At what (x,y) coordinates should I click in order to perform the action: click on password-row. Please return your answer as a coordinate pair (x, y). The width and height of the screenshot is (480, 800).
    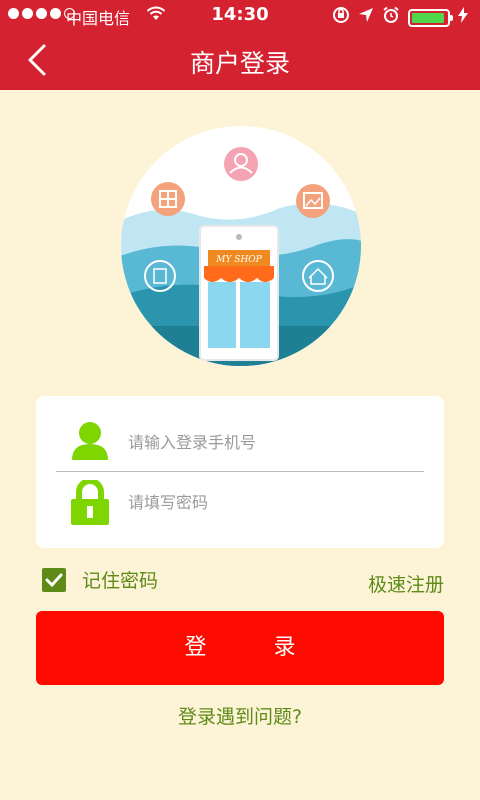
    Looking at the image, I should click on (240, 509).